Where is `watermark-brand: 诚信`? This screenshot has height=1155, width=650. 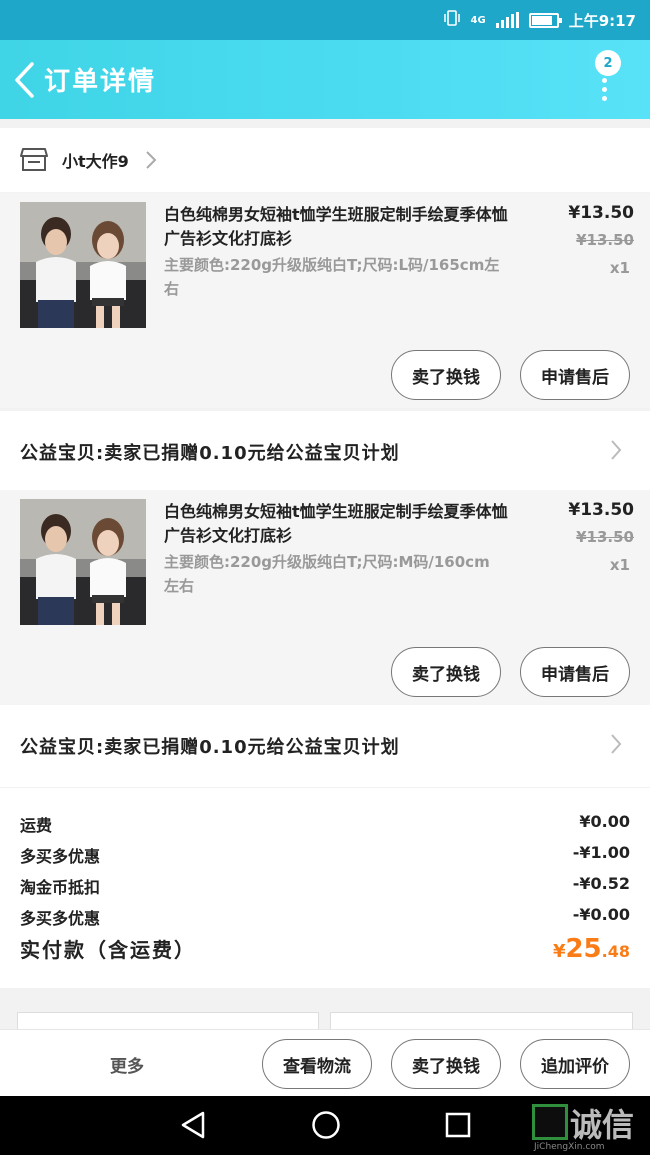
watermark-brand: 诚信 is located at coordinates (602, 1125).